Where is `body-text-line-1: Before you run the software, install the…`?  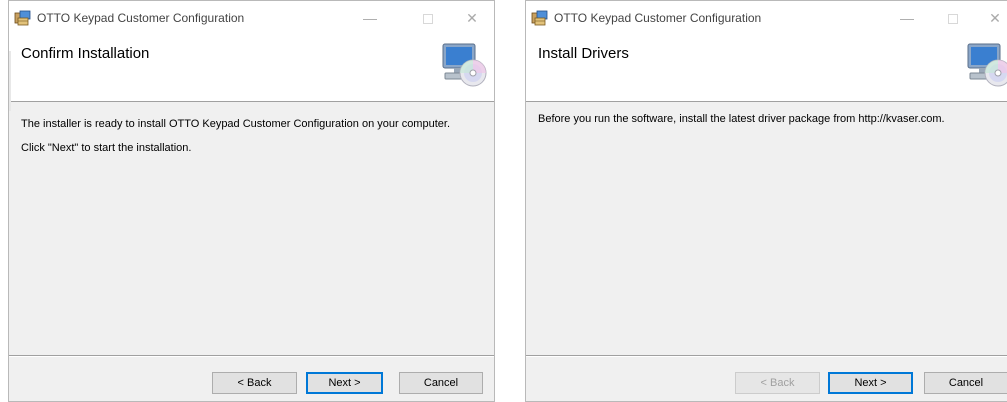 body-text-line-1: Before you run the software, install the… is located at coordinates (741, 119).